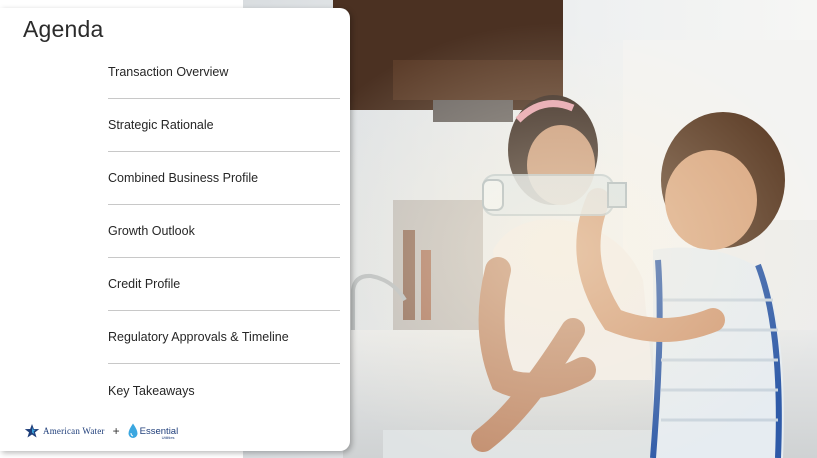 The height and width of the screenshot is (458, 817). What do you see at coordinates (224, 72) in the screenshot?
I see `agenda-item-transaction-overview: Transaction Overview` at bounding box center [224, 72].